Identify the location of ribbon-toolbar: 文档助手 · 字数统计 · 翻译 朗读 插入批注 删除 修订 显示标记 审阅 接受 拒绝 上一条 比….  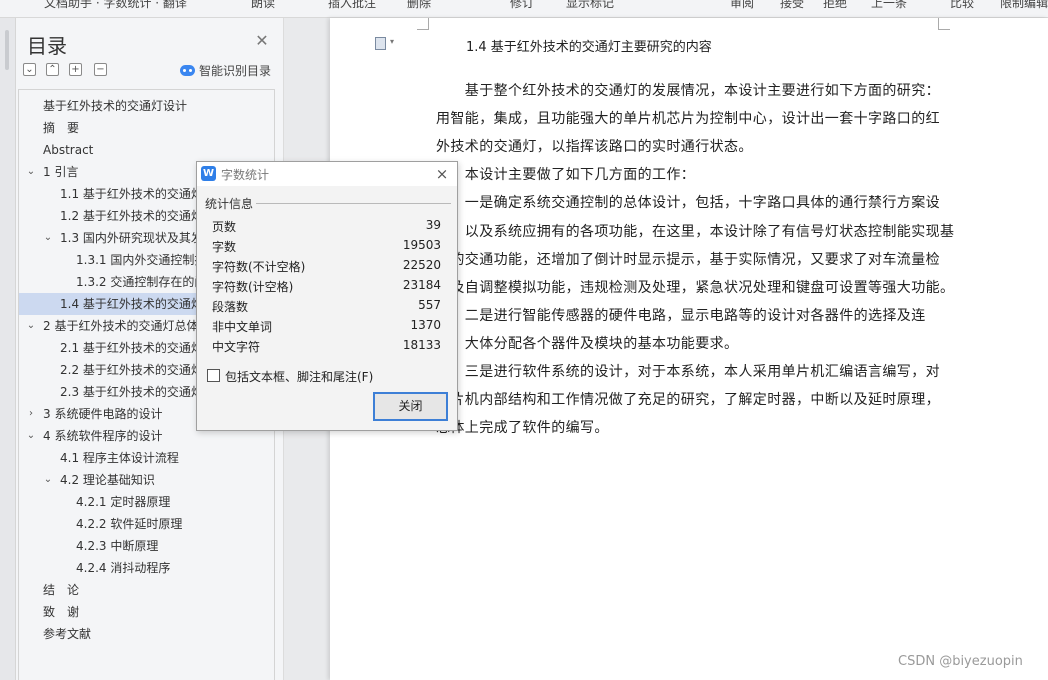
(524, 9).